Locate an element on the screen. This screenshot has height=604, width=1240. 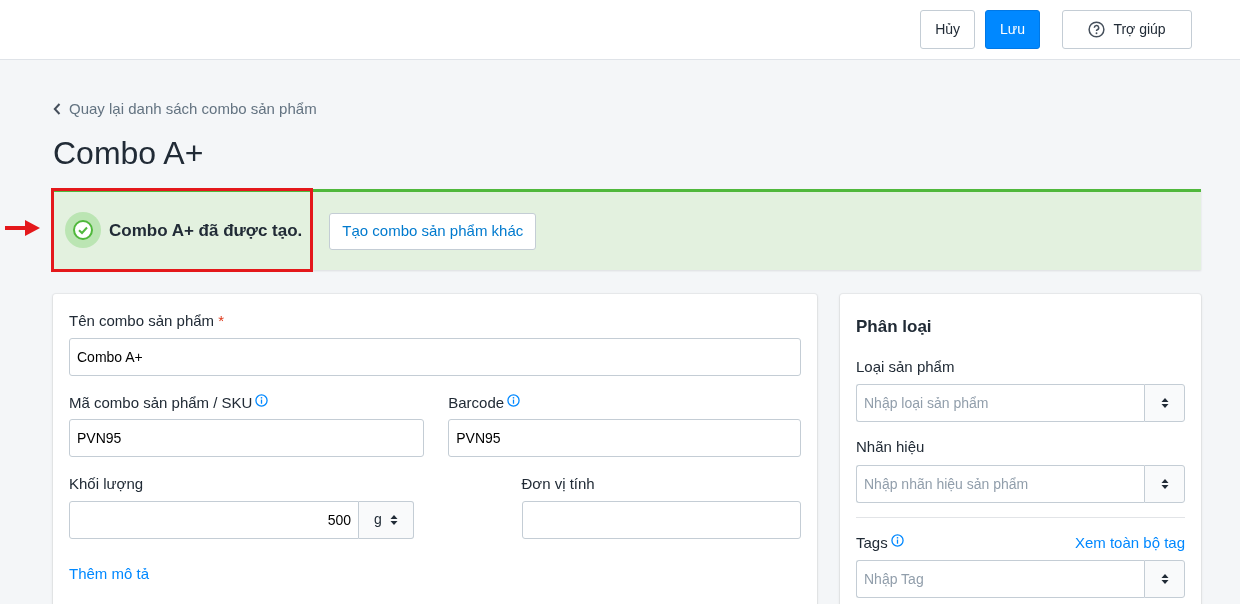
question-icon is located at coordinates (1097, 29).